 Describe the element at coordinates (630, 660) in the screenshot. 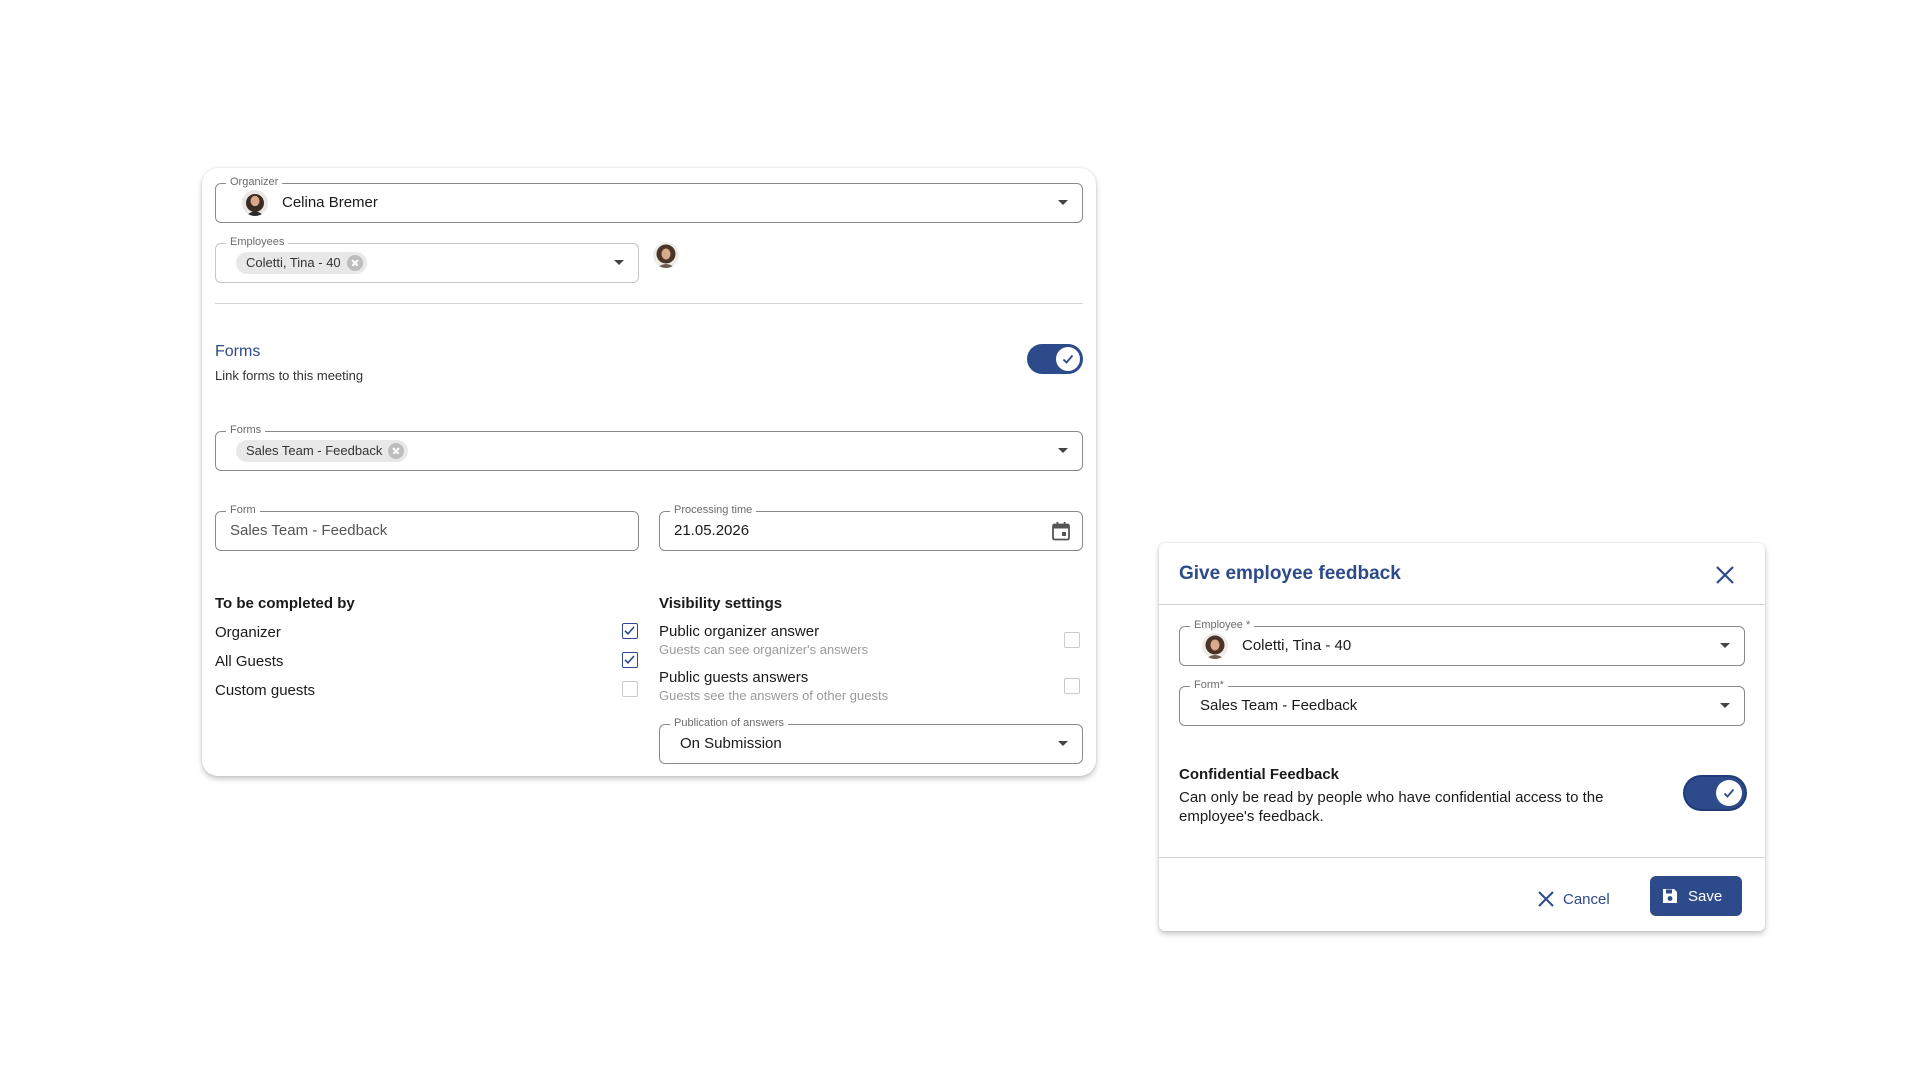

I see `all-guests-checkbox` at that location.